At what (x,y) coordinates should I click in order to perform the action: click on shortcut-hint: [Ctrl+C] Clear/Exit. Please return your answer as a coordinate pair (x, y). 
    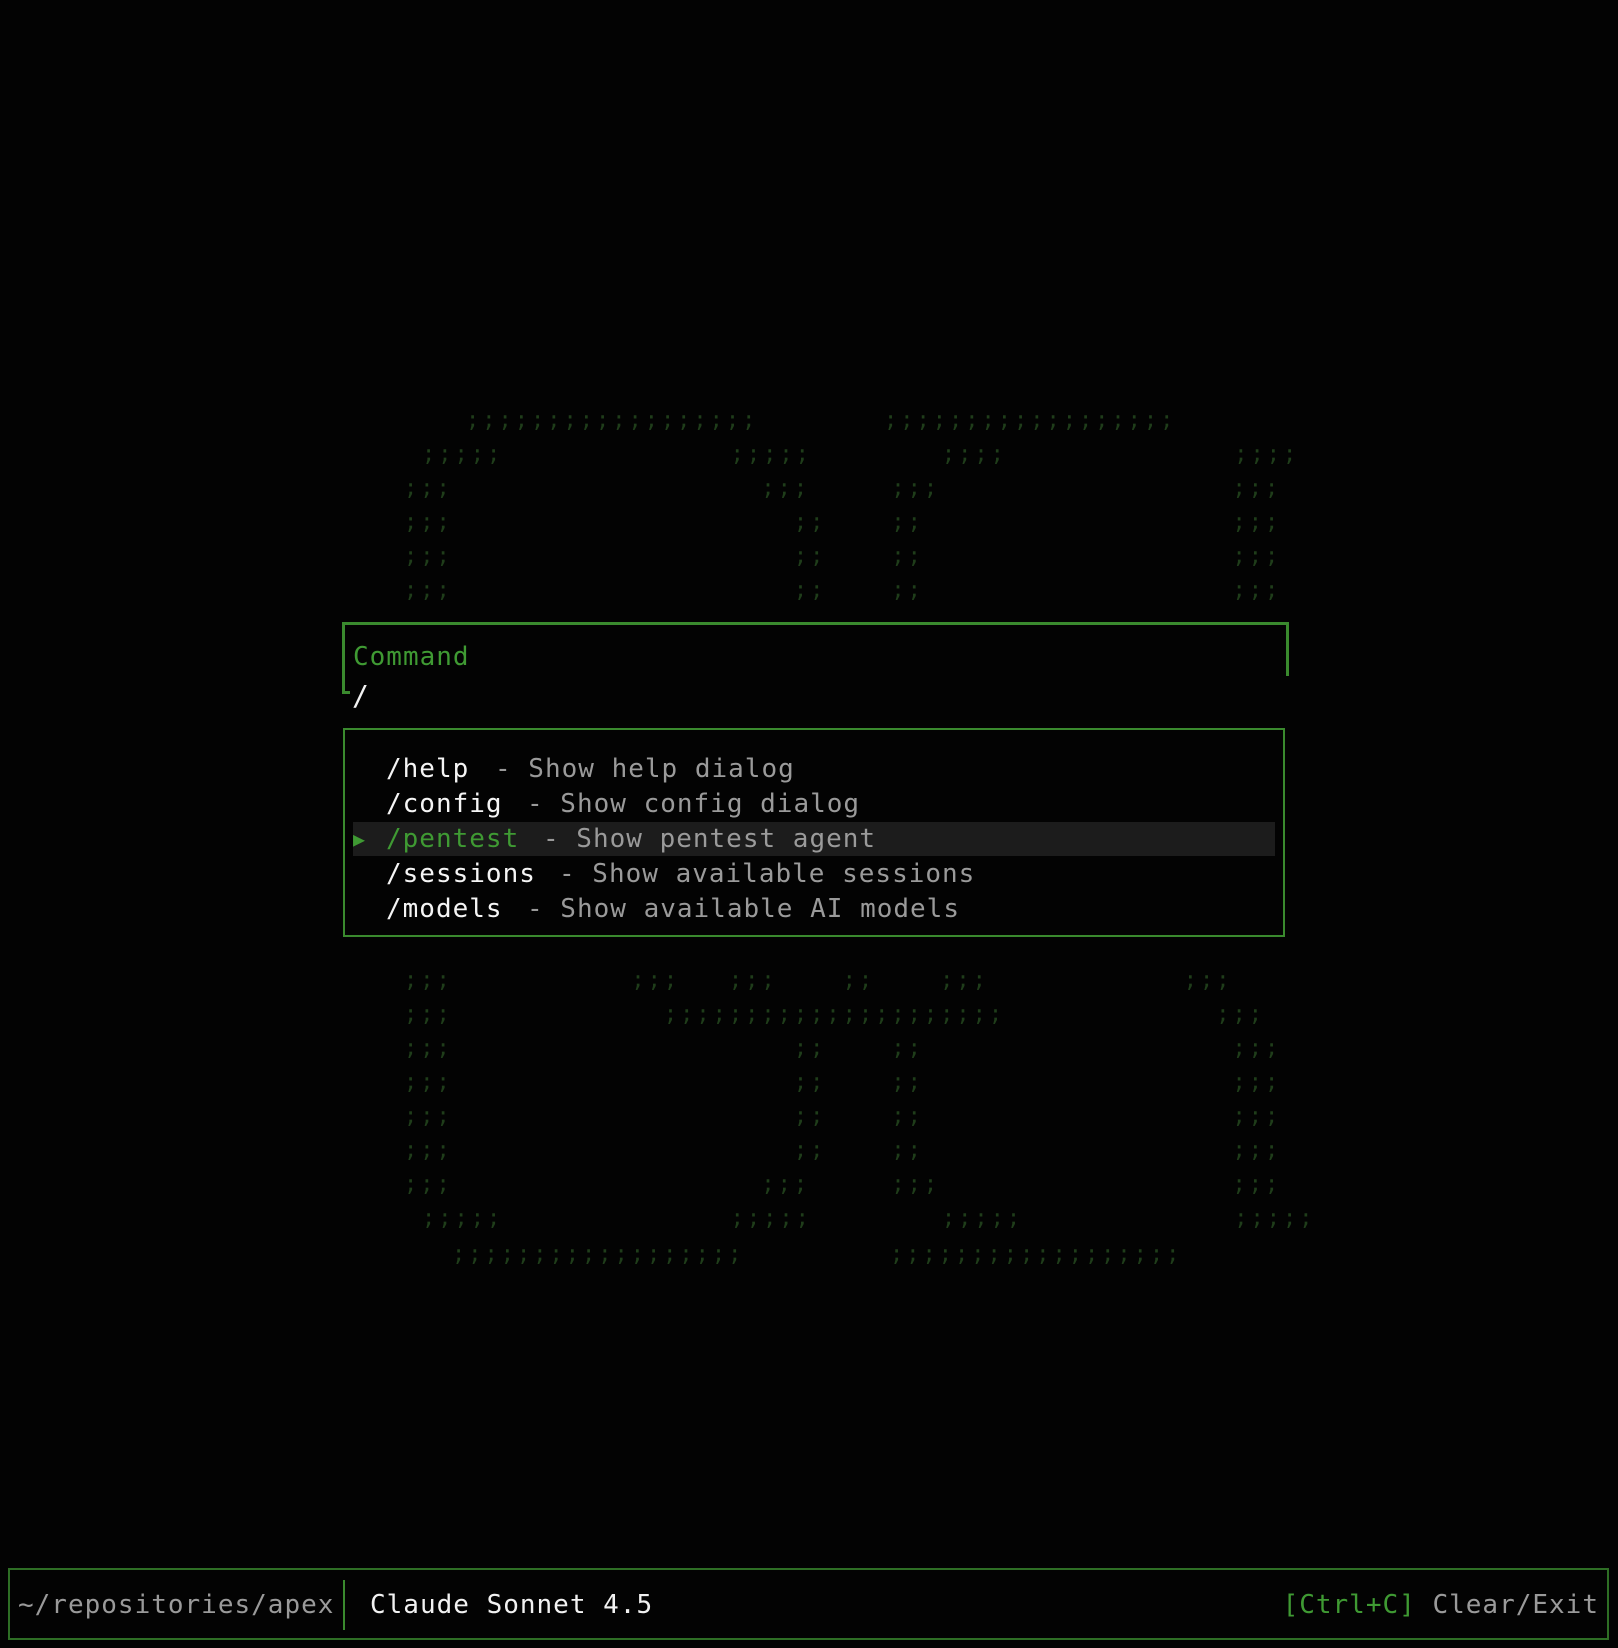
    Looking at the image, I should click on (1441, 1605).